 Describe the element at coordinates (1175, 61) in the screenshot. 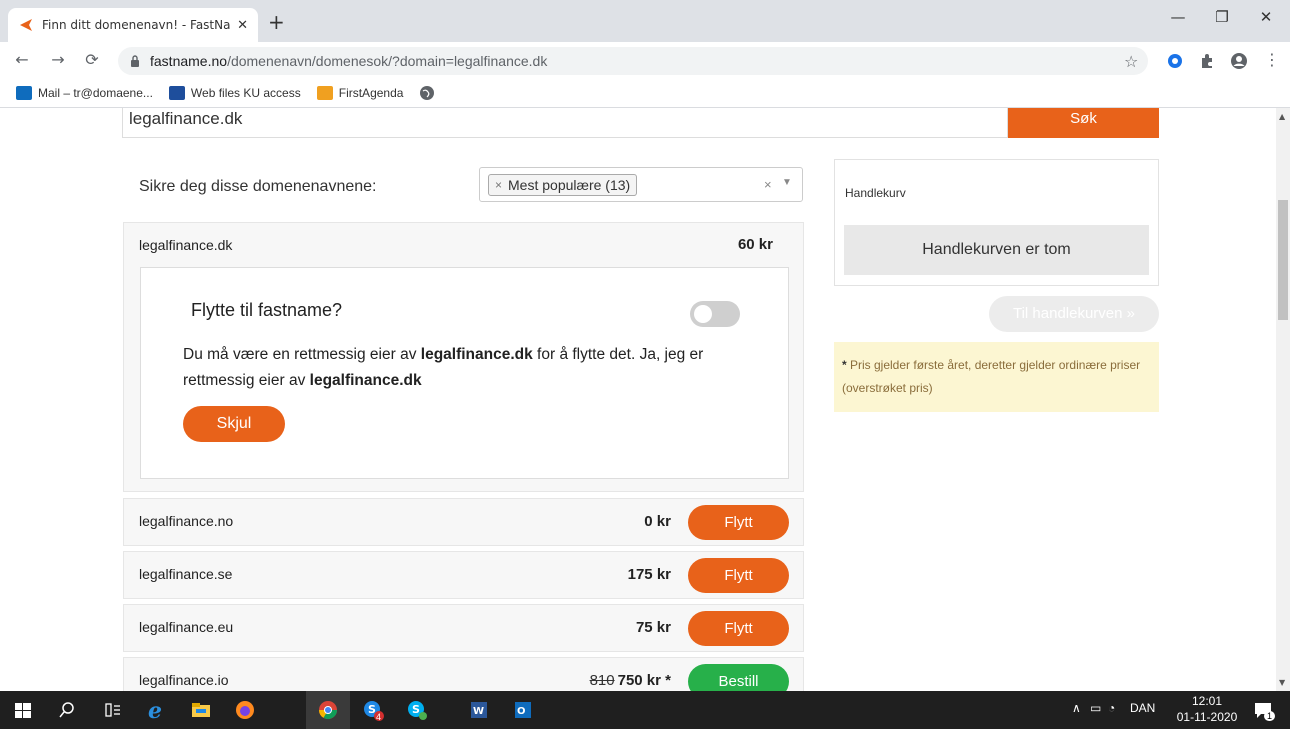

I see `extension-circle-icon` at that location.